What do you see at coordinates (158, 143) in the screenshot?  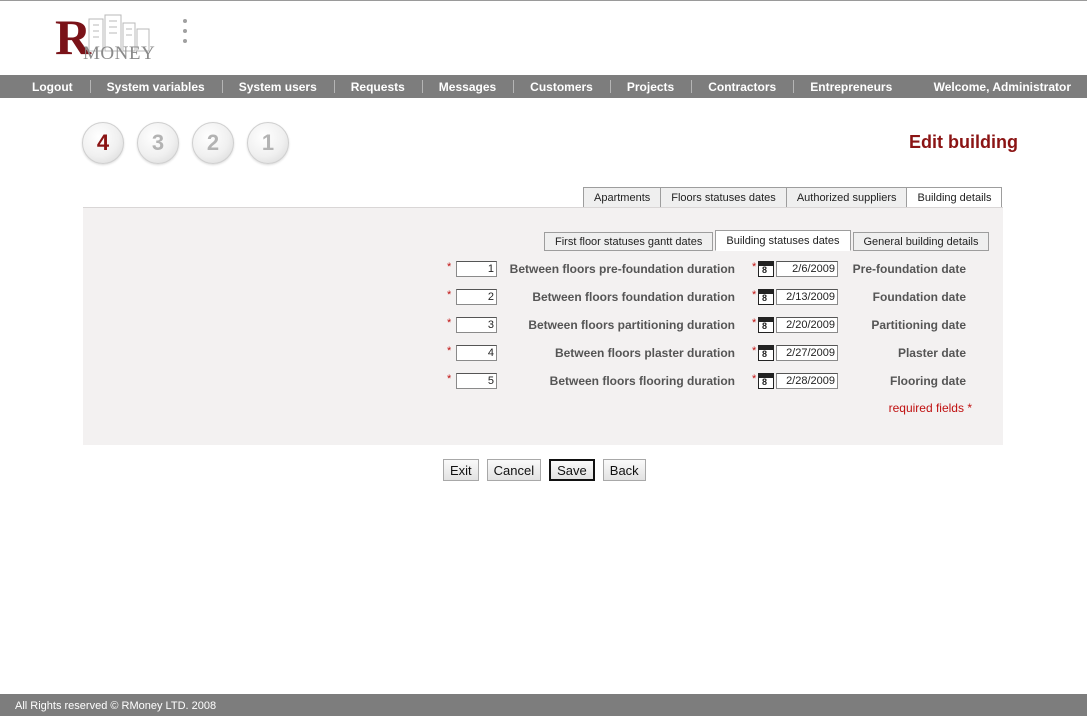 I see `step-3-button: 3` at bounding box center [158, 143].